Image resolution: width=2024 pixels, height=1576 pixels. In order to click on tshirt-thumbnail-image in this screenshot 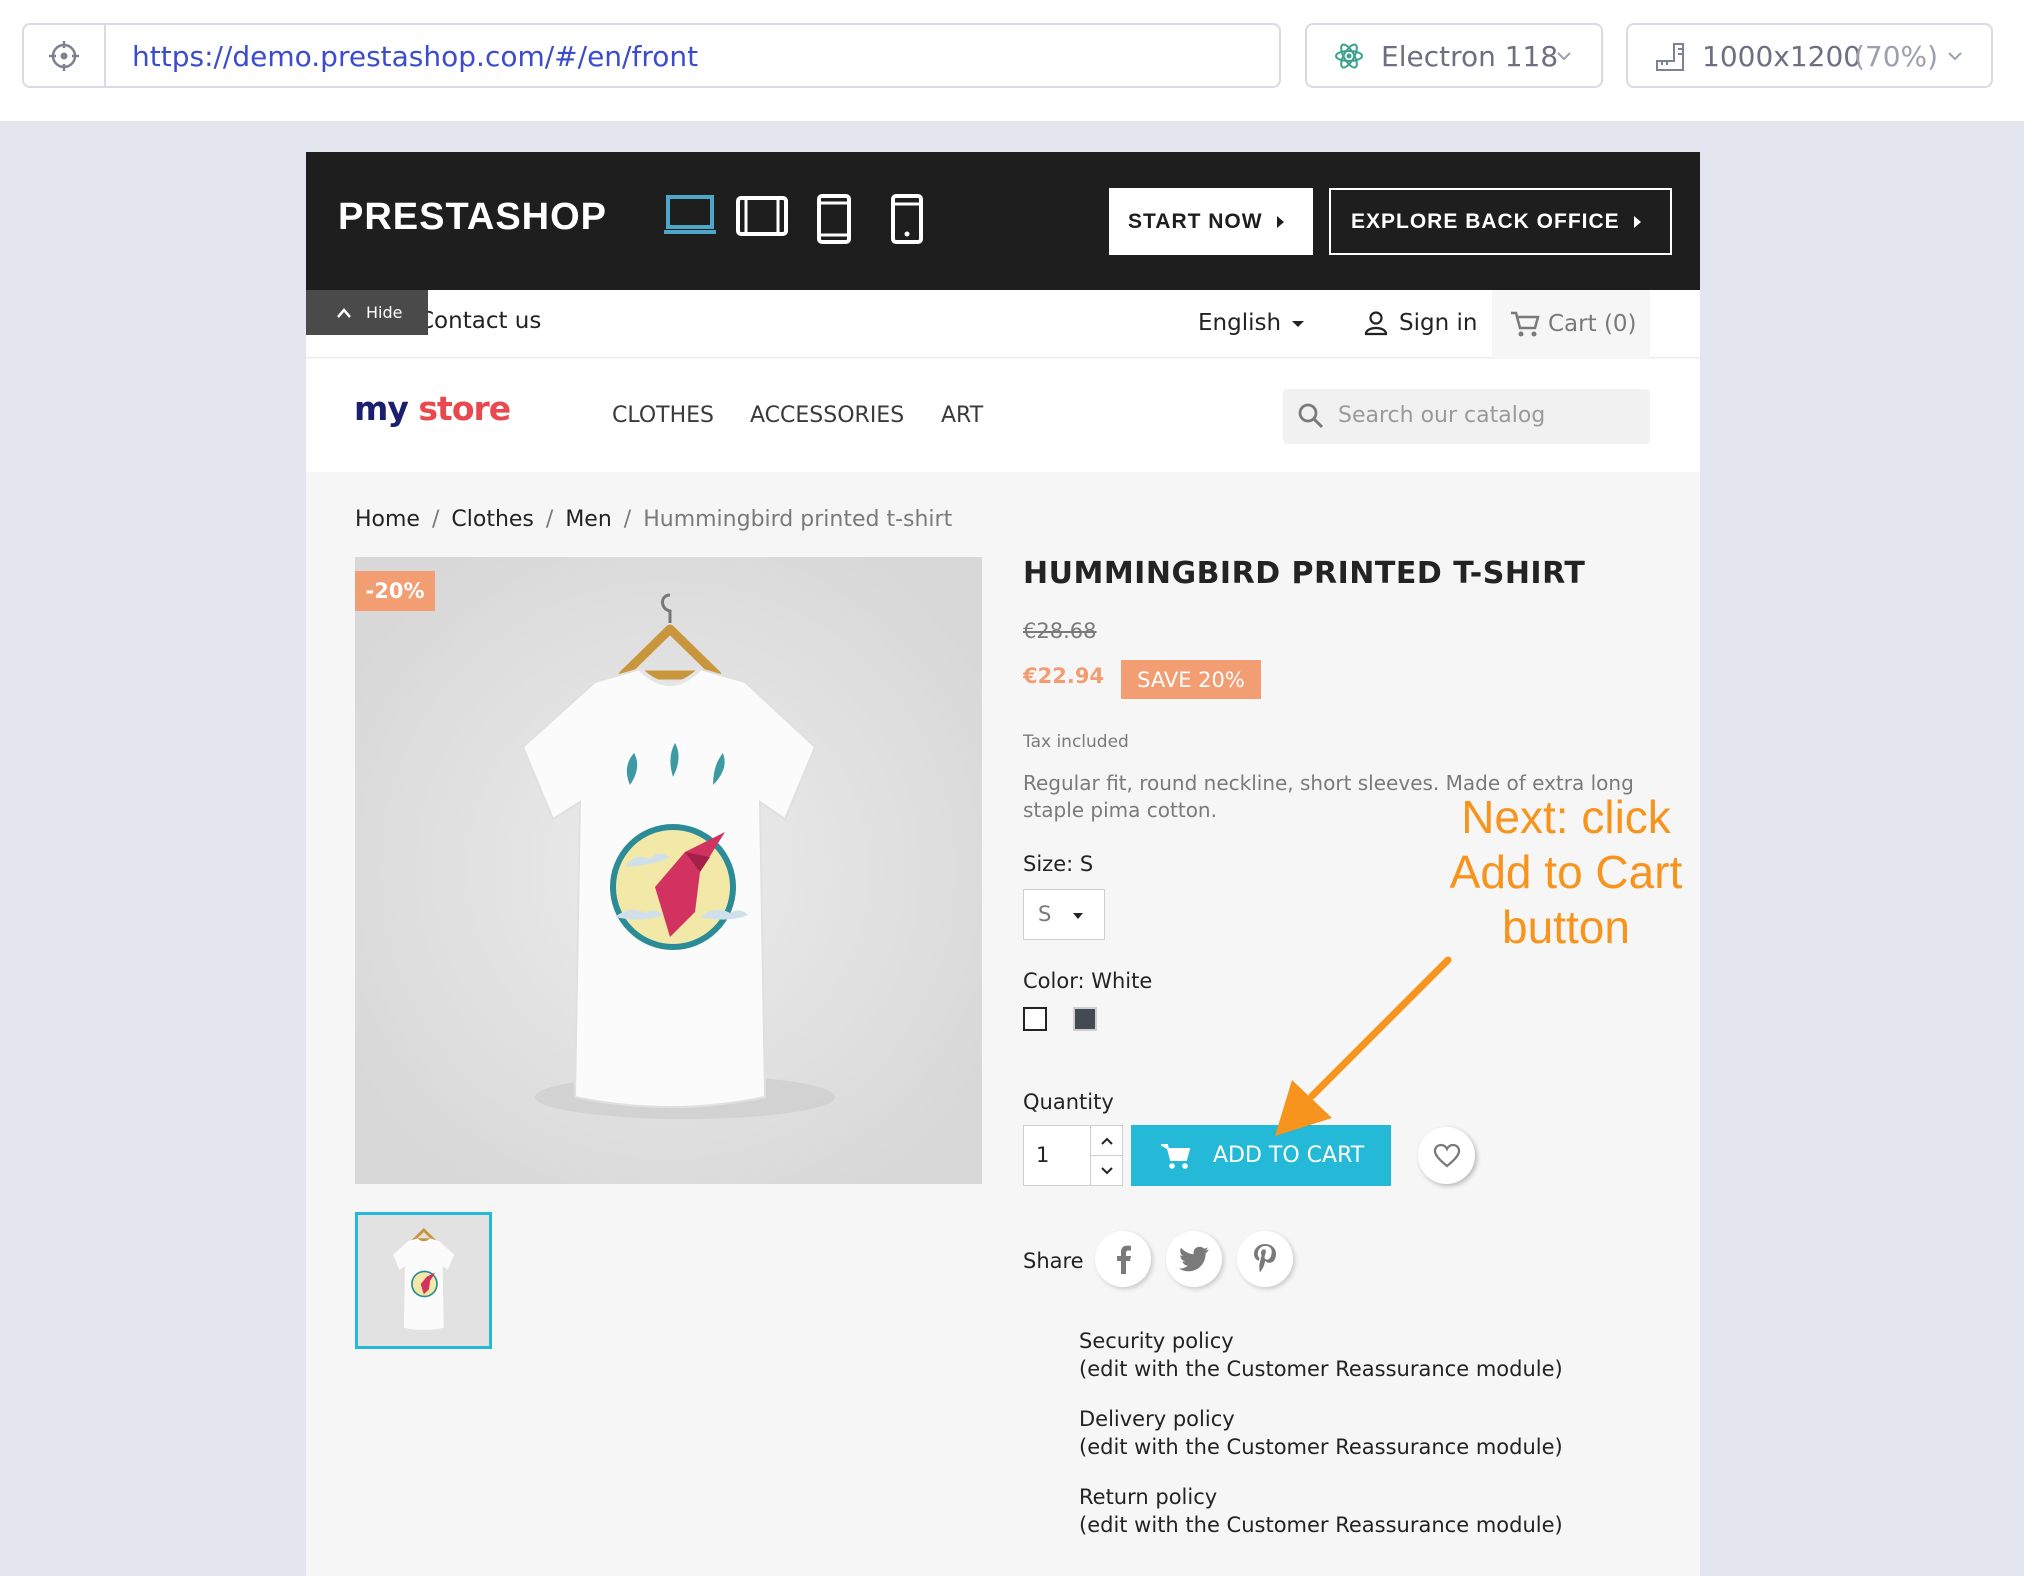, I will do `click(423, 1280)`.